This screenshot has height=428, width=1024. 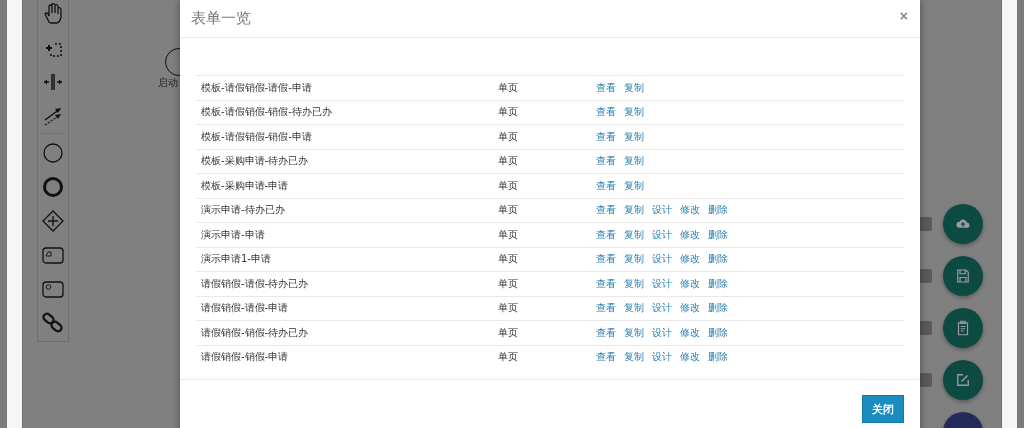 What do you see at coordinates (221, 18) in the screenshot?
I see `dialog-title: 表单一览` at bounding box center [221, 18].